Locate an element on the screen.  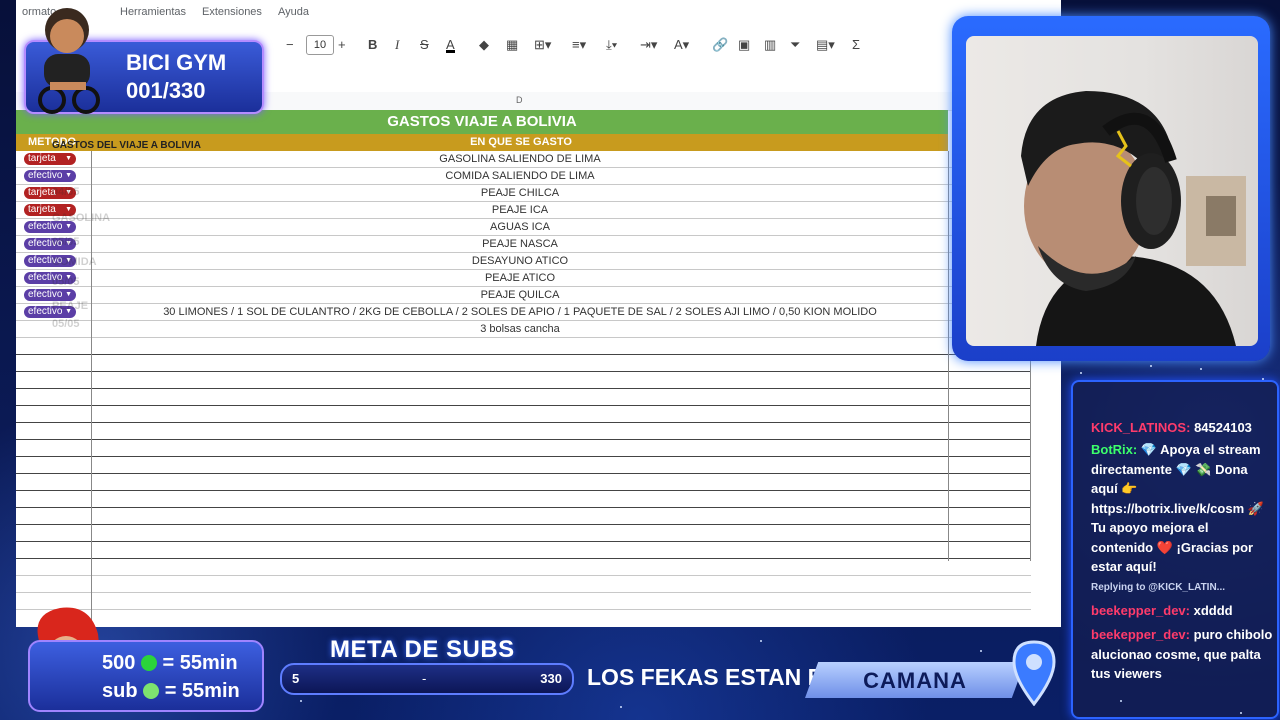
header-what: EN QUE SE GASTO is located at coordinates (521, 142).